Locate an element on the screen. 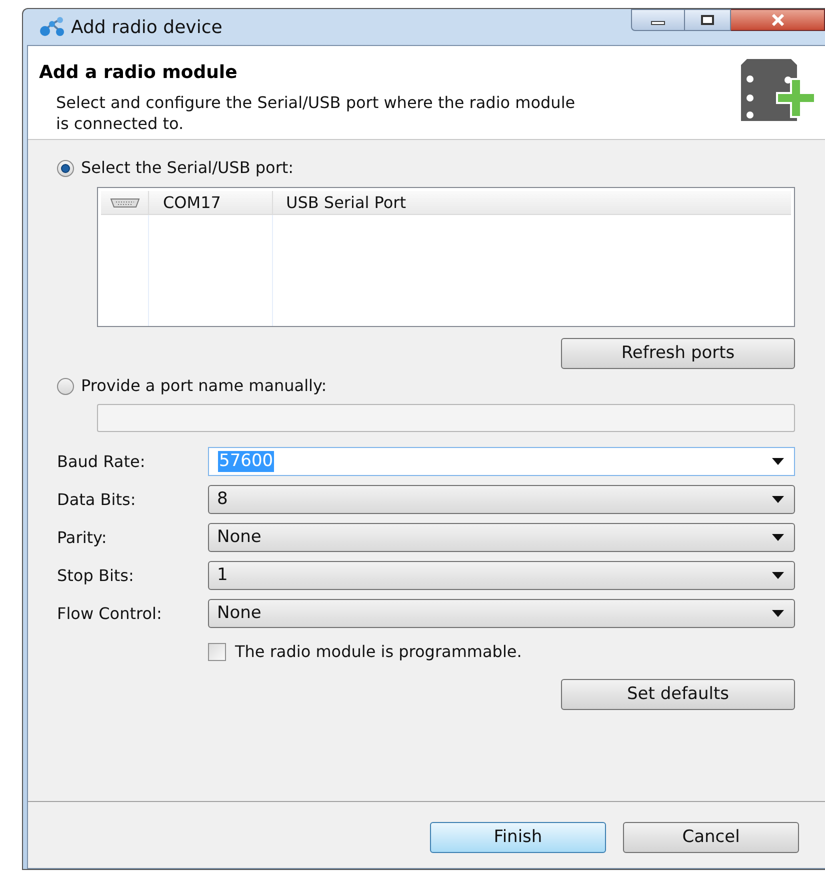  checkbox-label: The radio module is programmable. is located at coordinates (378, 652).